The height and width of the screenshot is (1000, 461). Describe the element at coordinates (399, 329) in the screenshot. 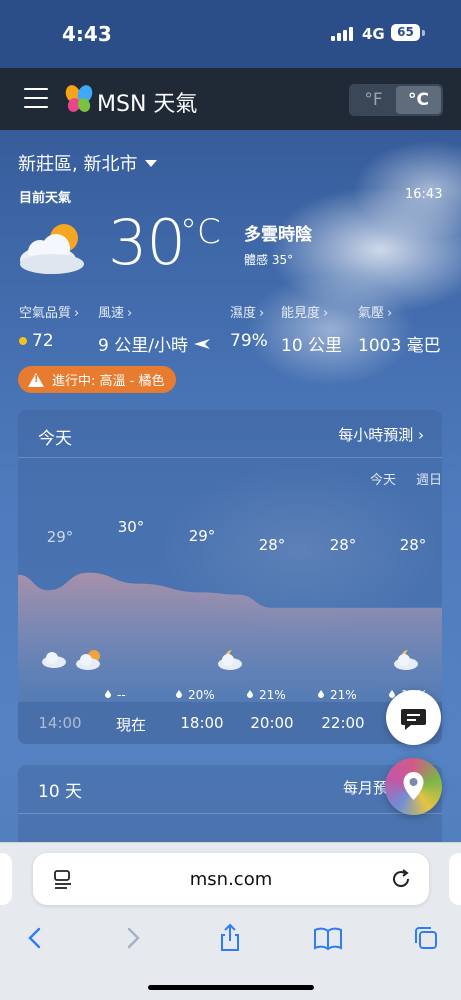

I see `metric-pressure: 氣壓 › 1003 毫巴` at that location.